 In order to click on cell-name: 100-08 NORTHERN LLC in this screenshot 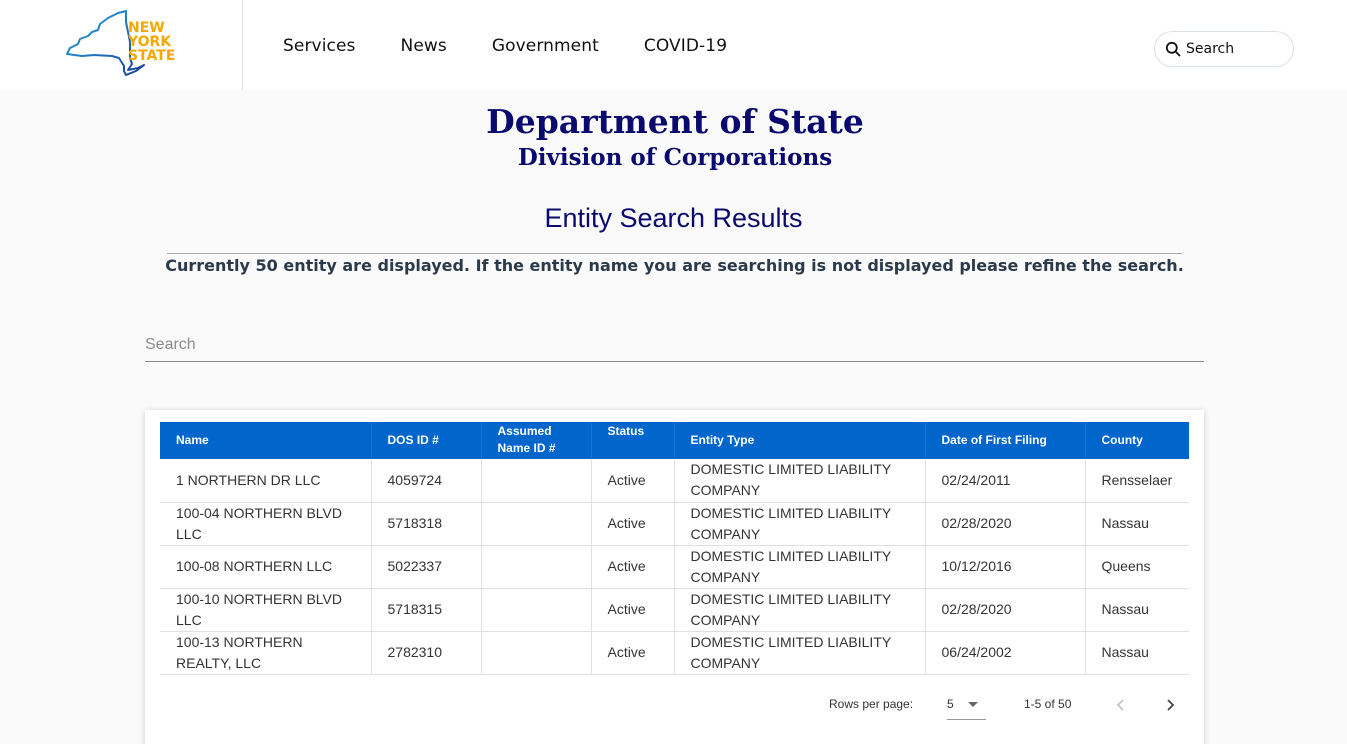, I will do `click(266, 567)`.